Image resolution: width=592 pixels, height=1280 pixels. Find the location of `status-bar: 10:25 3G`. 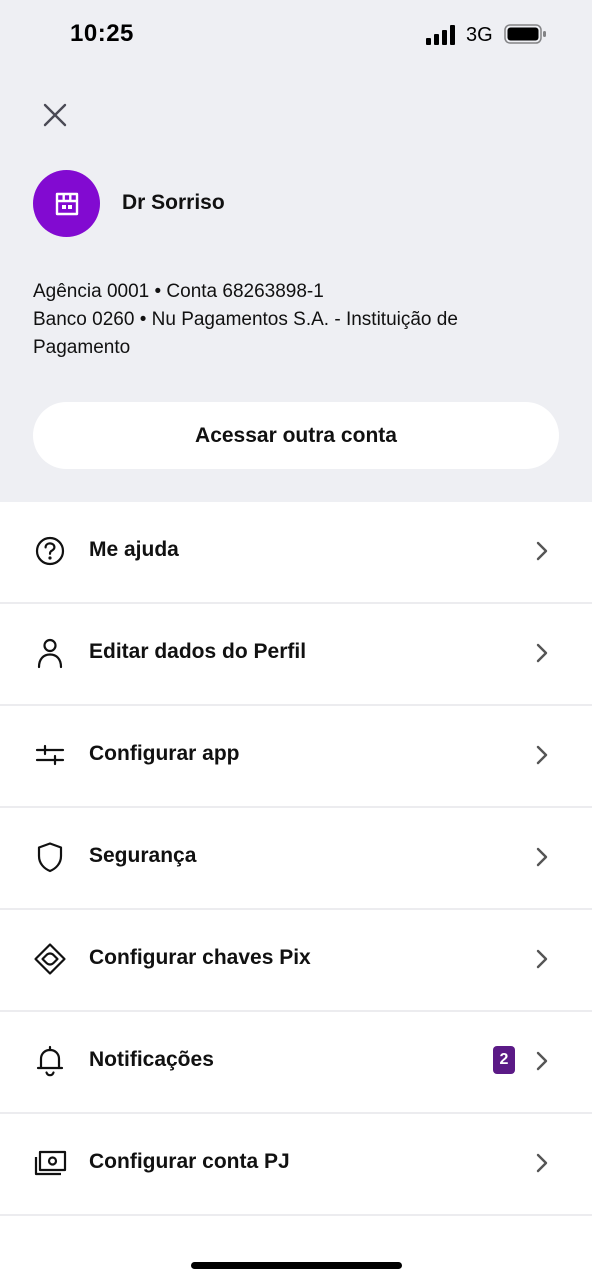

status-bar: 10:25 3G is located at coordinates (296, 35).